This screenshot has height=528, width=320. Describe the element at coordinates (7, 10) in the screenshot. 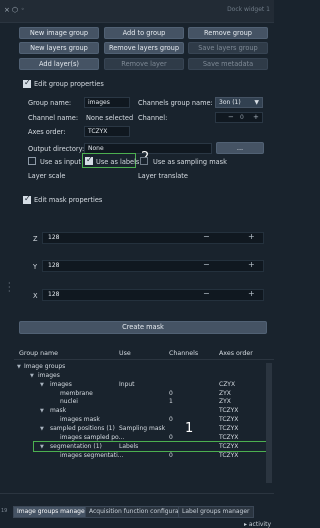

I see `close-icon: ×` at that location.